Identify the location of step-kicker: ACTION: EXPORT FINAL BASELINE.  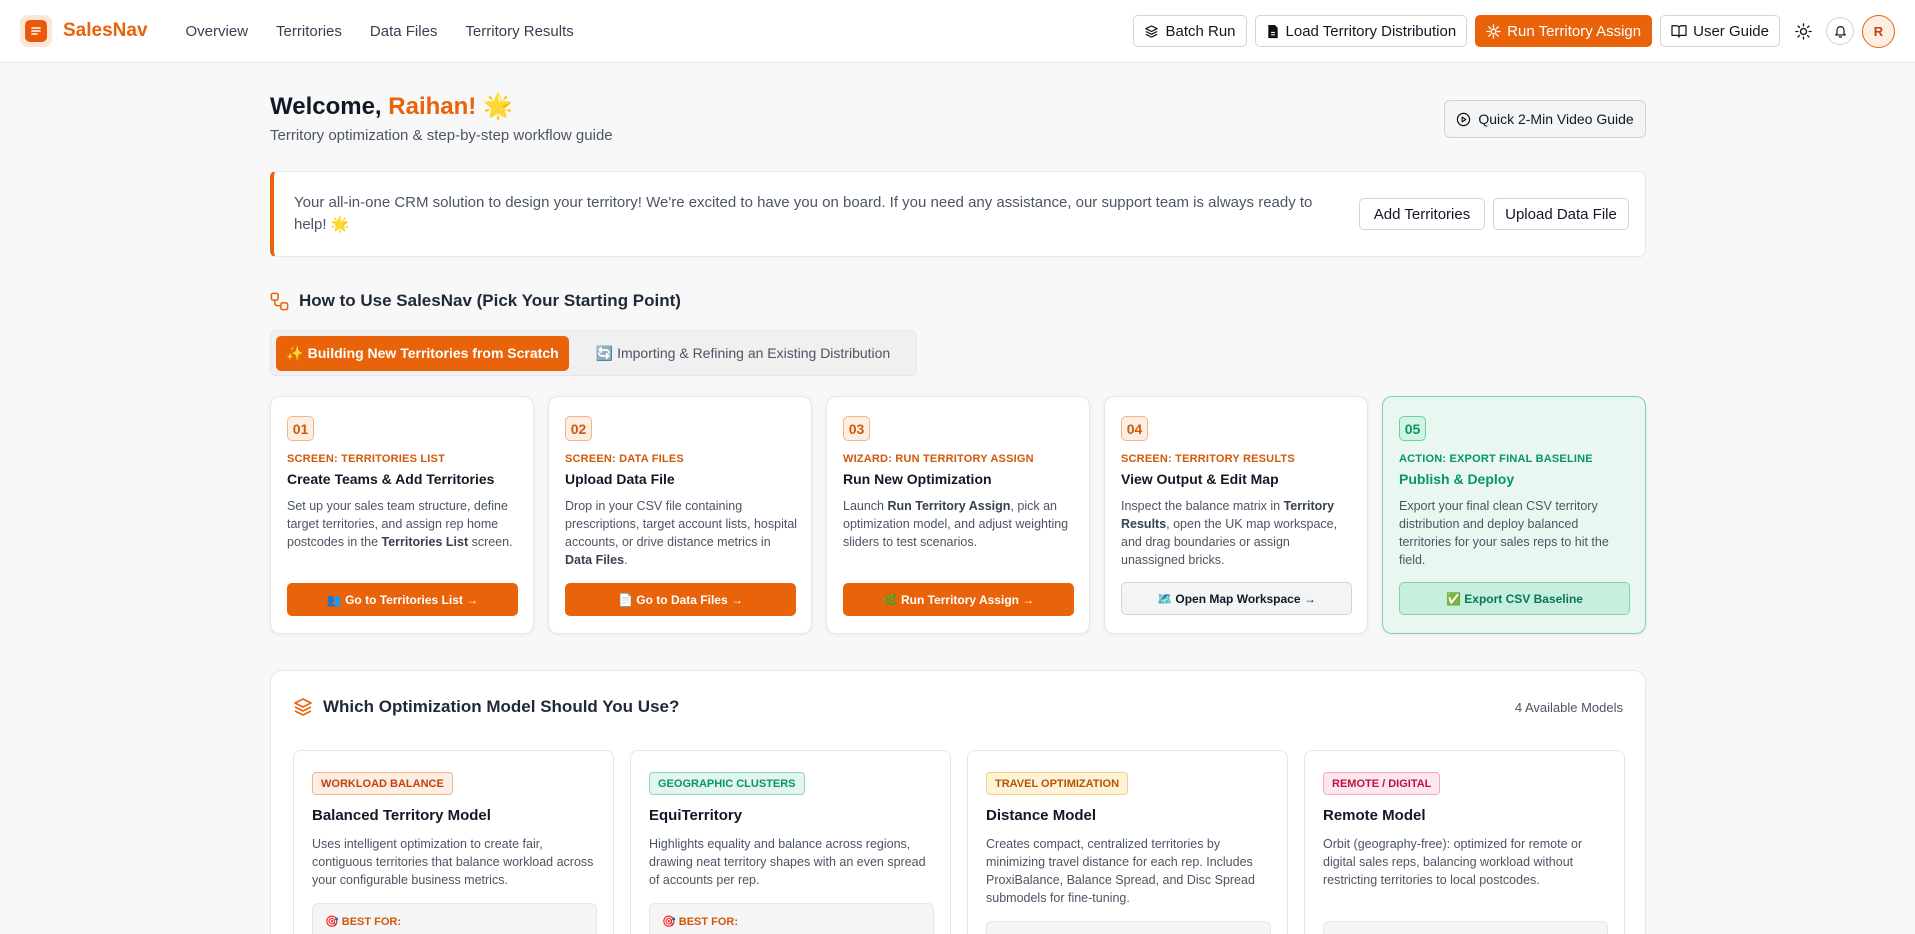
(1496, 459).